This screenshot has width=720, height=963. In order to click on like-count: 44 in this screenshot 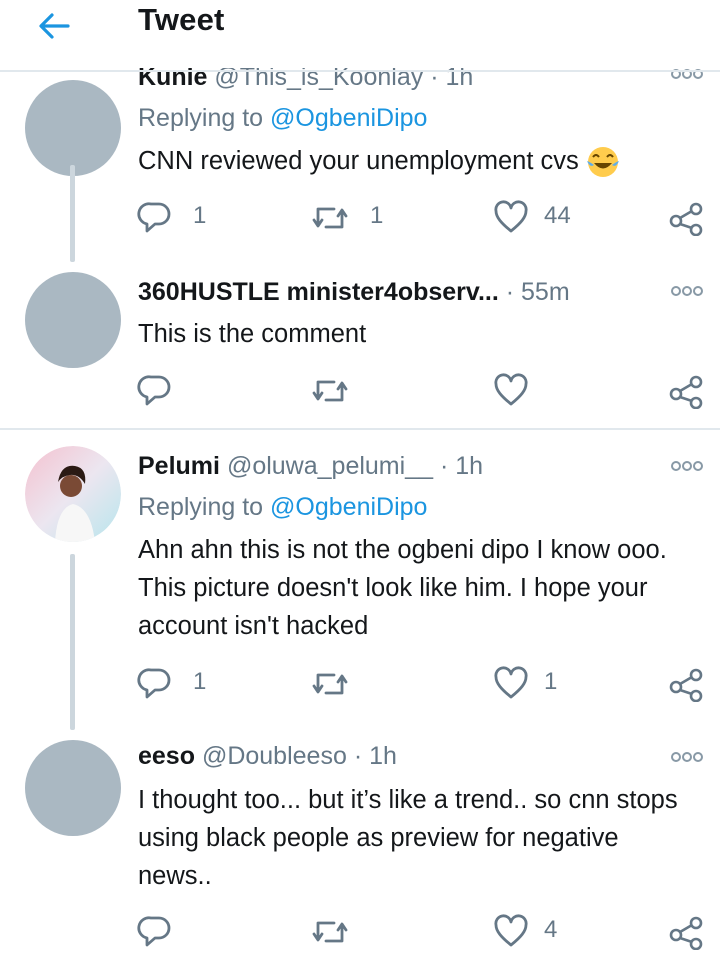, I will do `click(557, 215)`.